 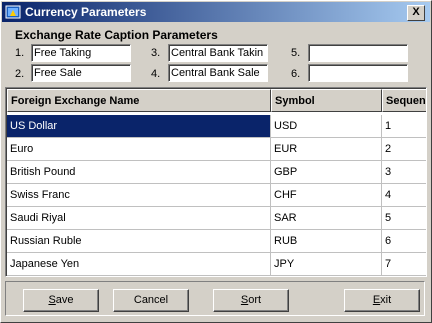 What do you see at coordinates (296, 74) in the screenshot?
I see `field-6-number: 6.` at bounding box center [296, 74].